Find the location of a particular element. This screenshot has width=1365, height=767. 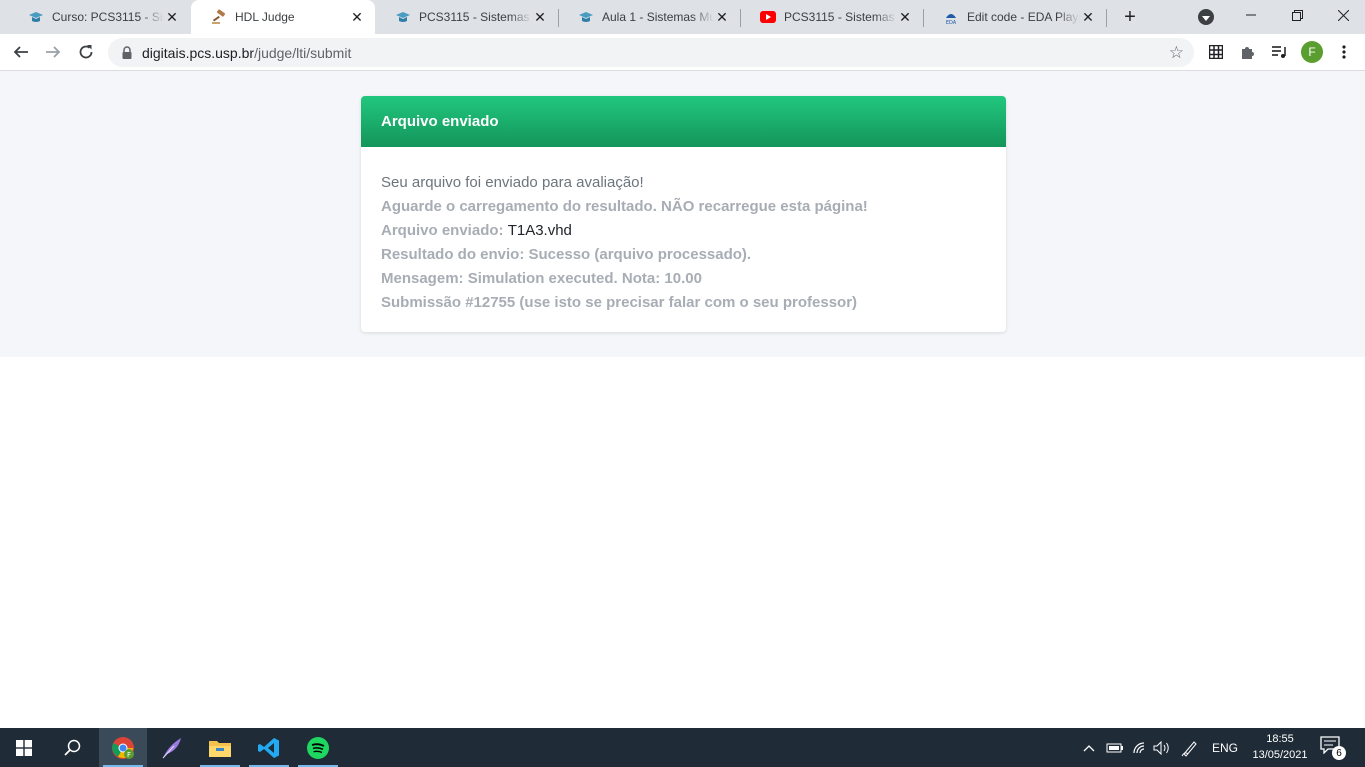

svg-text: F is located at coordinates (129, 755).